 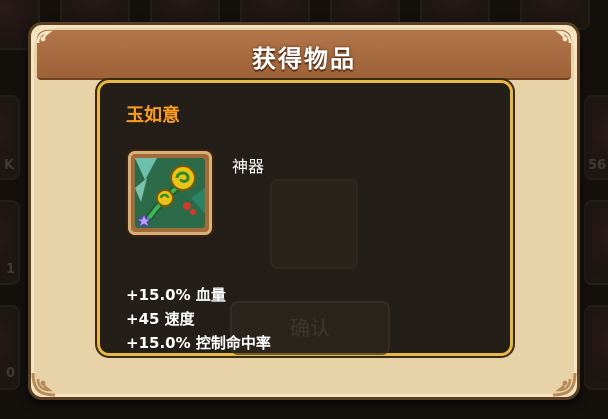 I want to click on item-stats-list: +15.0% 血量 +45 速度 +15.0% 控制命中率, so click(x=198, y=319).